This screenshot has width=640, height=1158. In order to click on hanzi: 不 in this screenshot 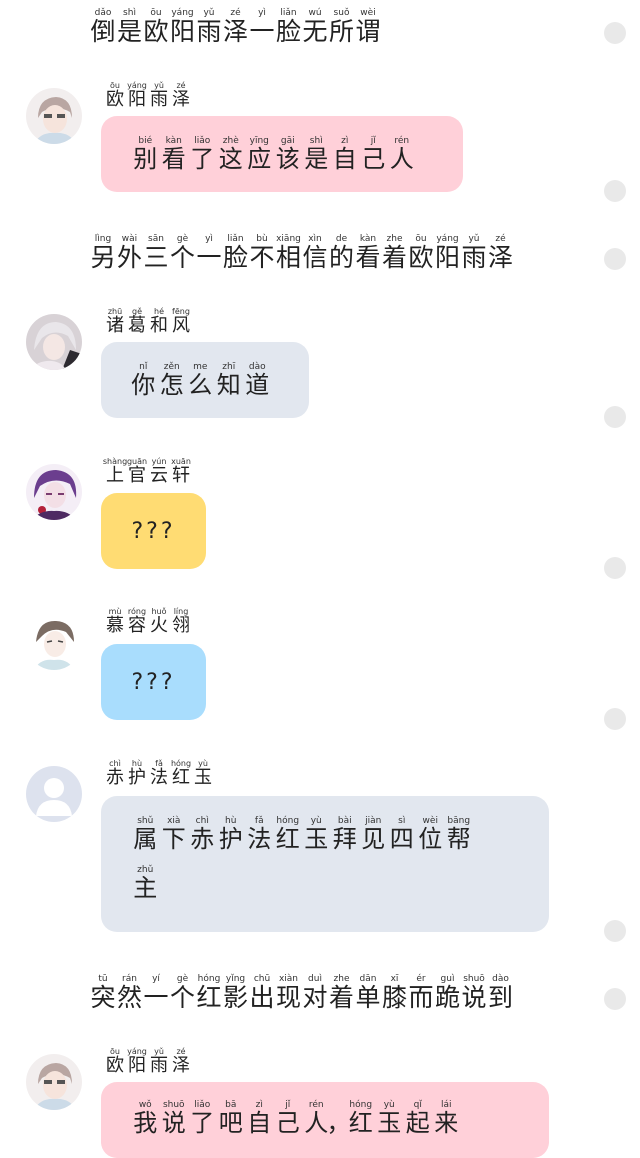, I will do `click(262, 257)`.